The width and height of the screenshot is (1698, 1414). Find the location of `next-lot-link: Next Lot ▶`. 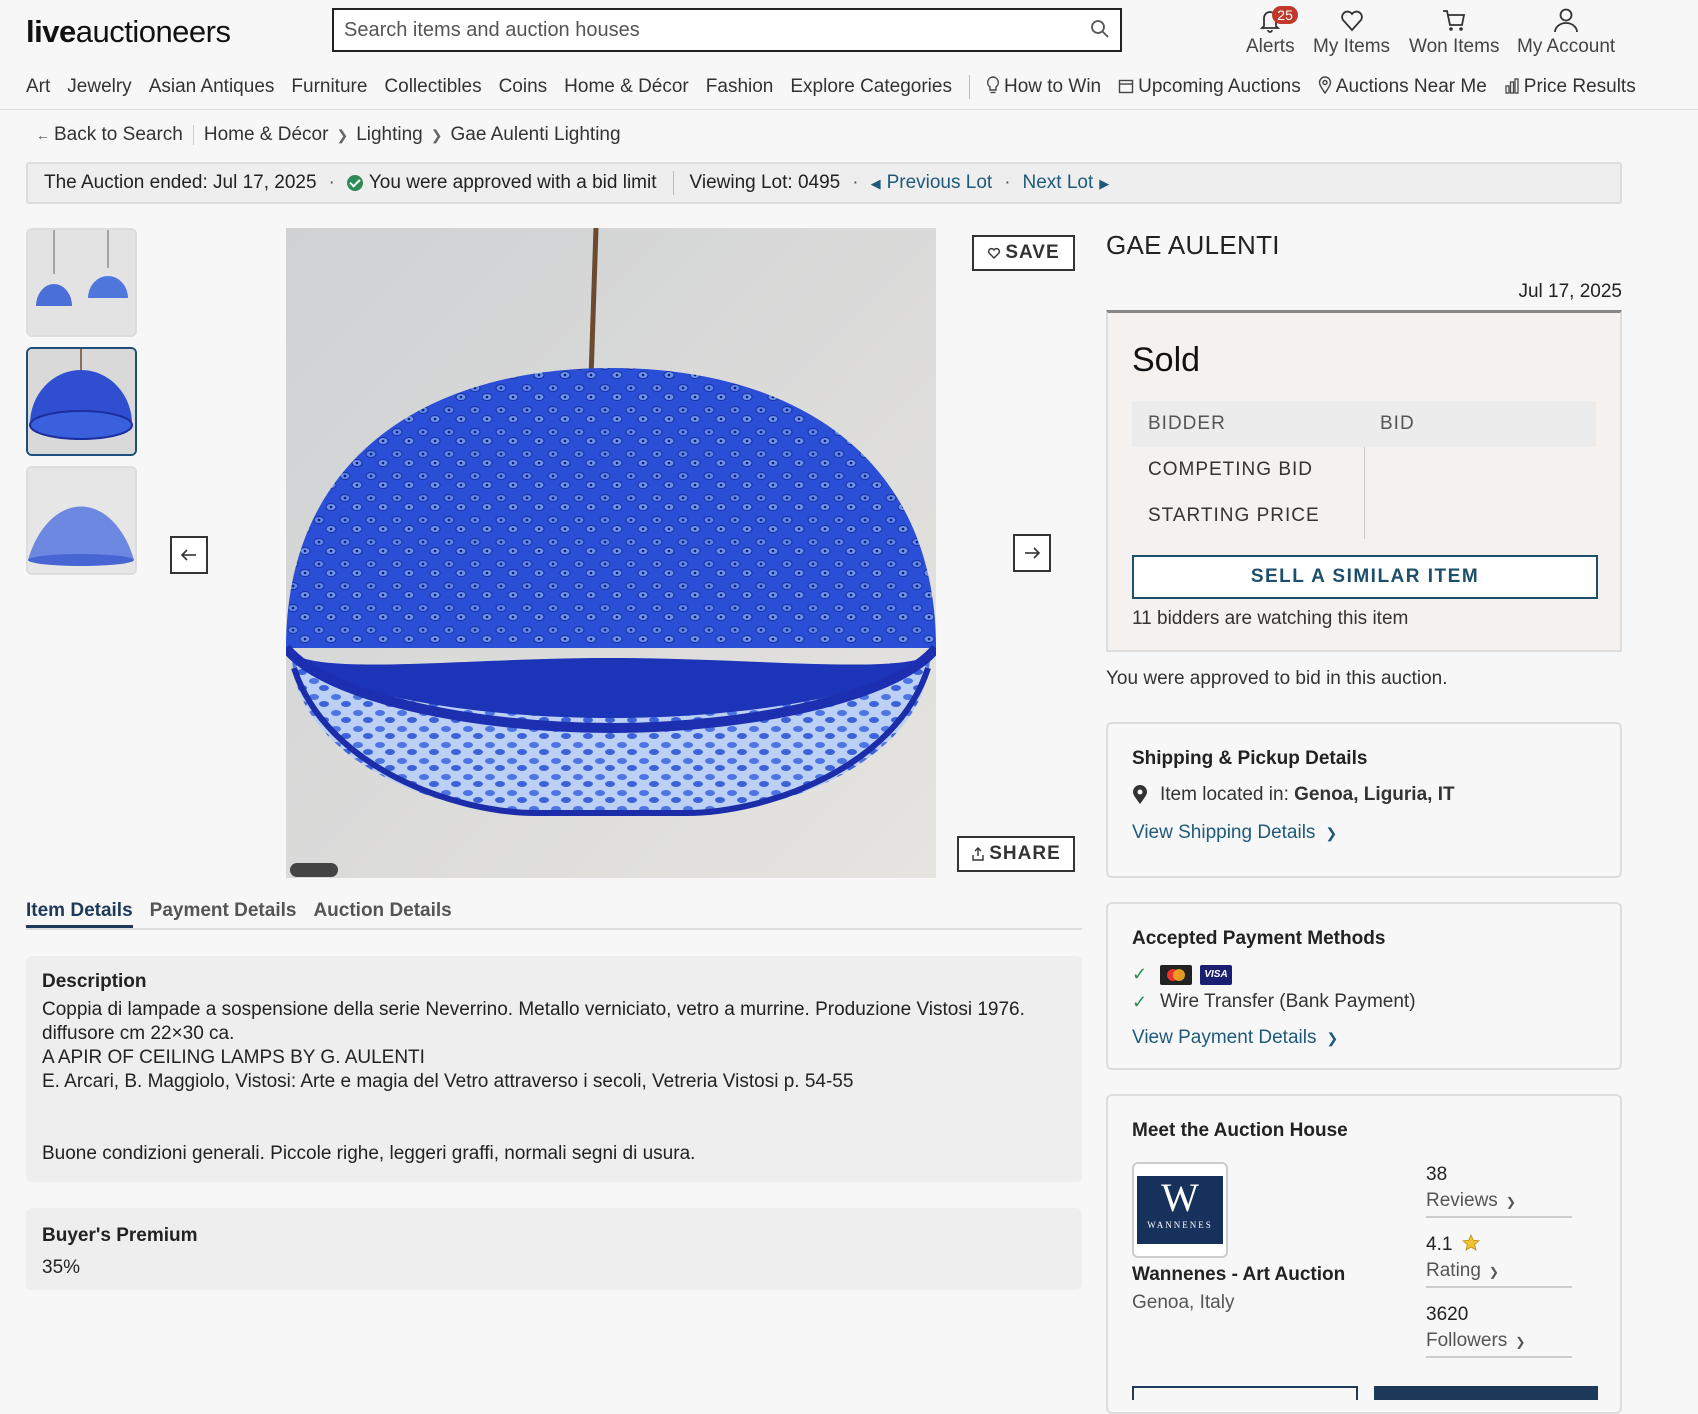

next-lot-link: Next Lot ▶ is located at coordinates (1066, 183).